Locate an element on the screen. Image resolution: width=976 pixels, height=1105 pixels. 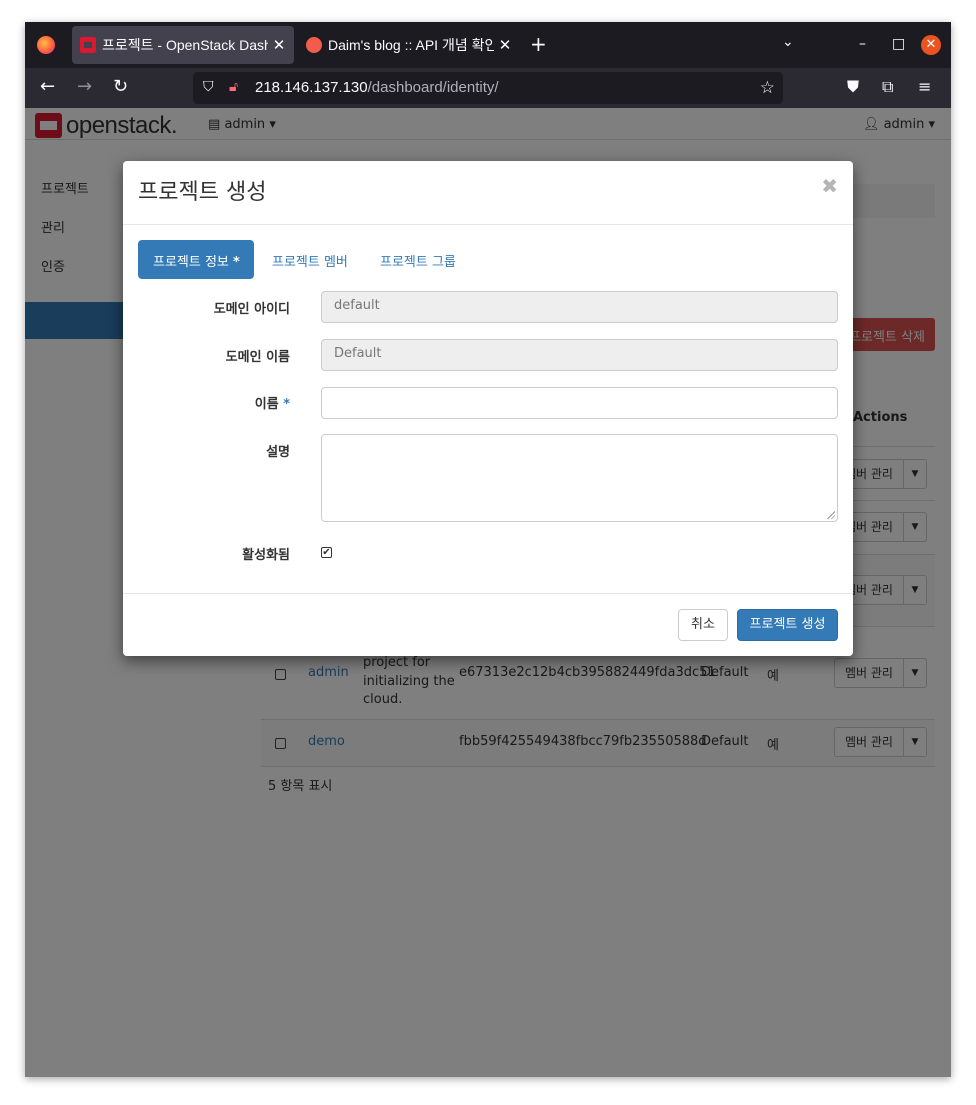
modal-close-icon: ✖ is located at coordinates (829, 186).